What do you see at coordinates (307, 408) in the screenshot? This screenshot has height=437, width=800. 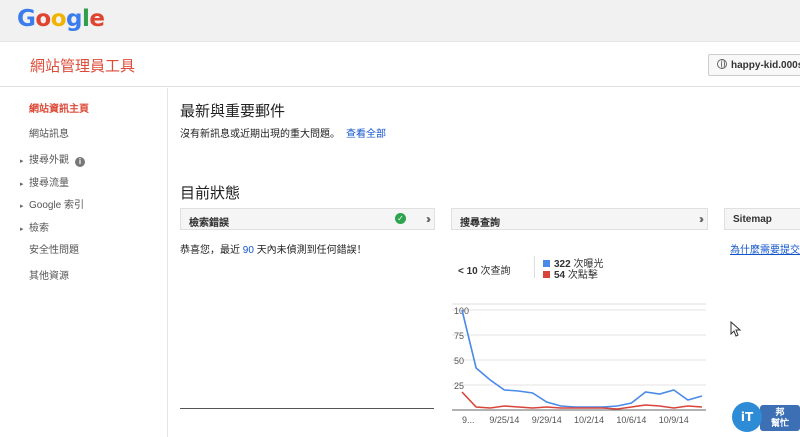 I see `crawl-chart-baseline` at bounding box center [307, 408].